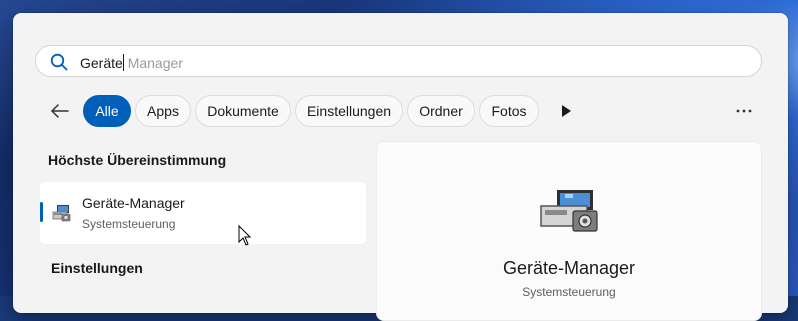 Image resolution: width=798 pixels, height=321 pixels. I want to click on filter-chip-dokumente: Dokumente, so click(243, 111).